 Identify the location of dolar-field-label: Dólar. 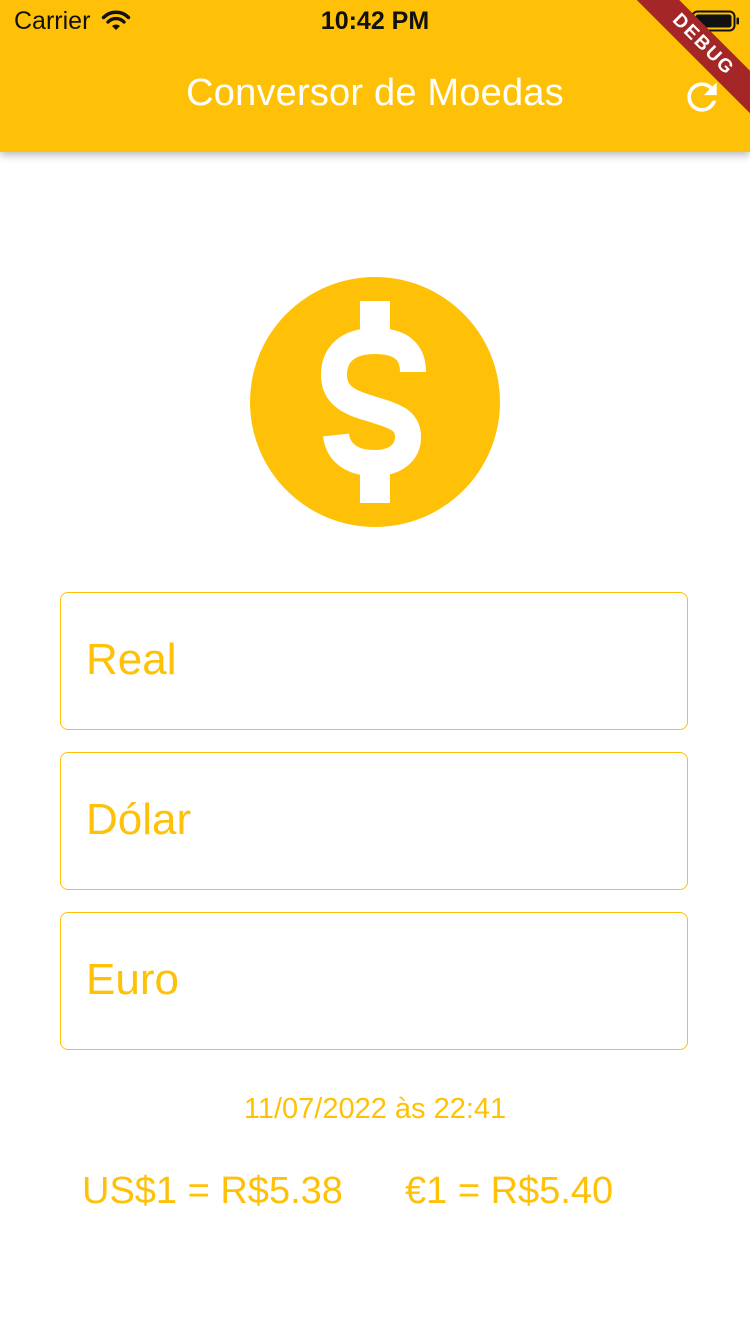
(139, 819).